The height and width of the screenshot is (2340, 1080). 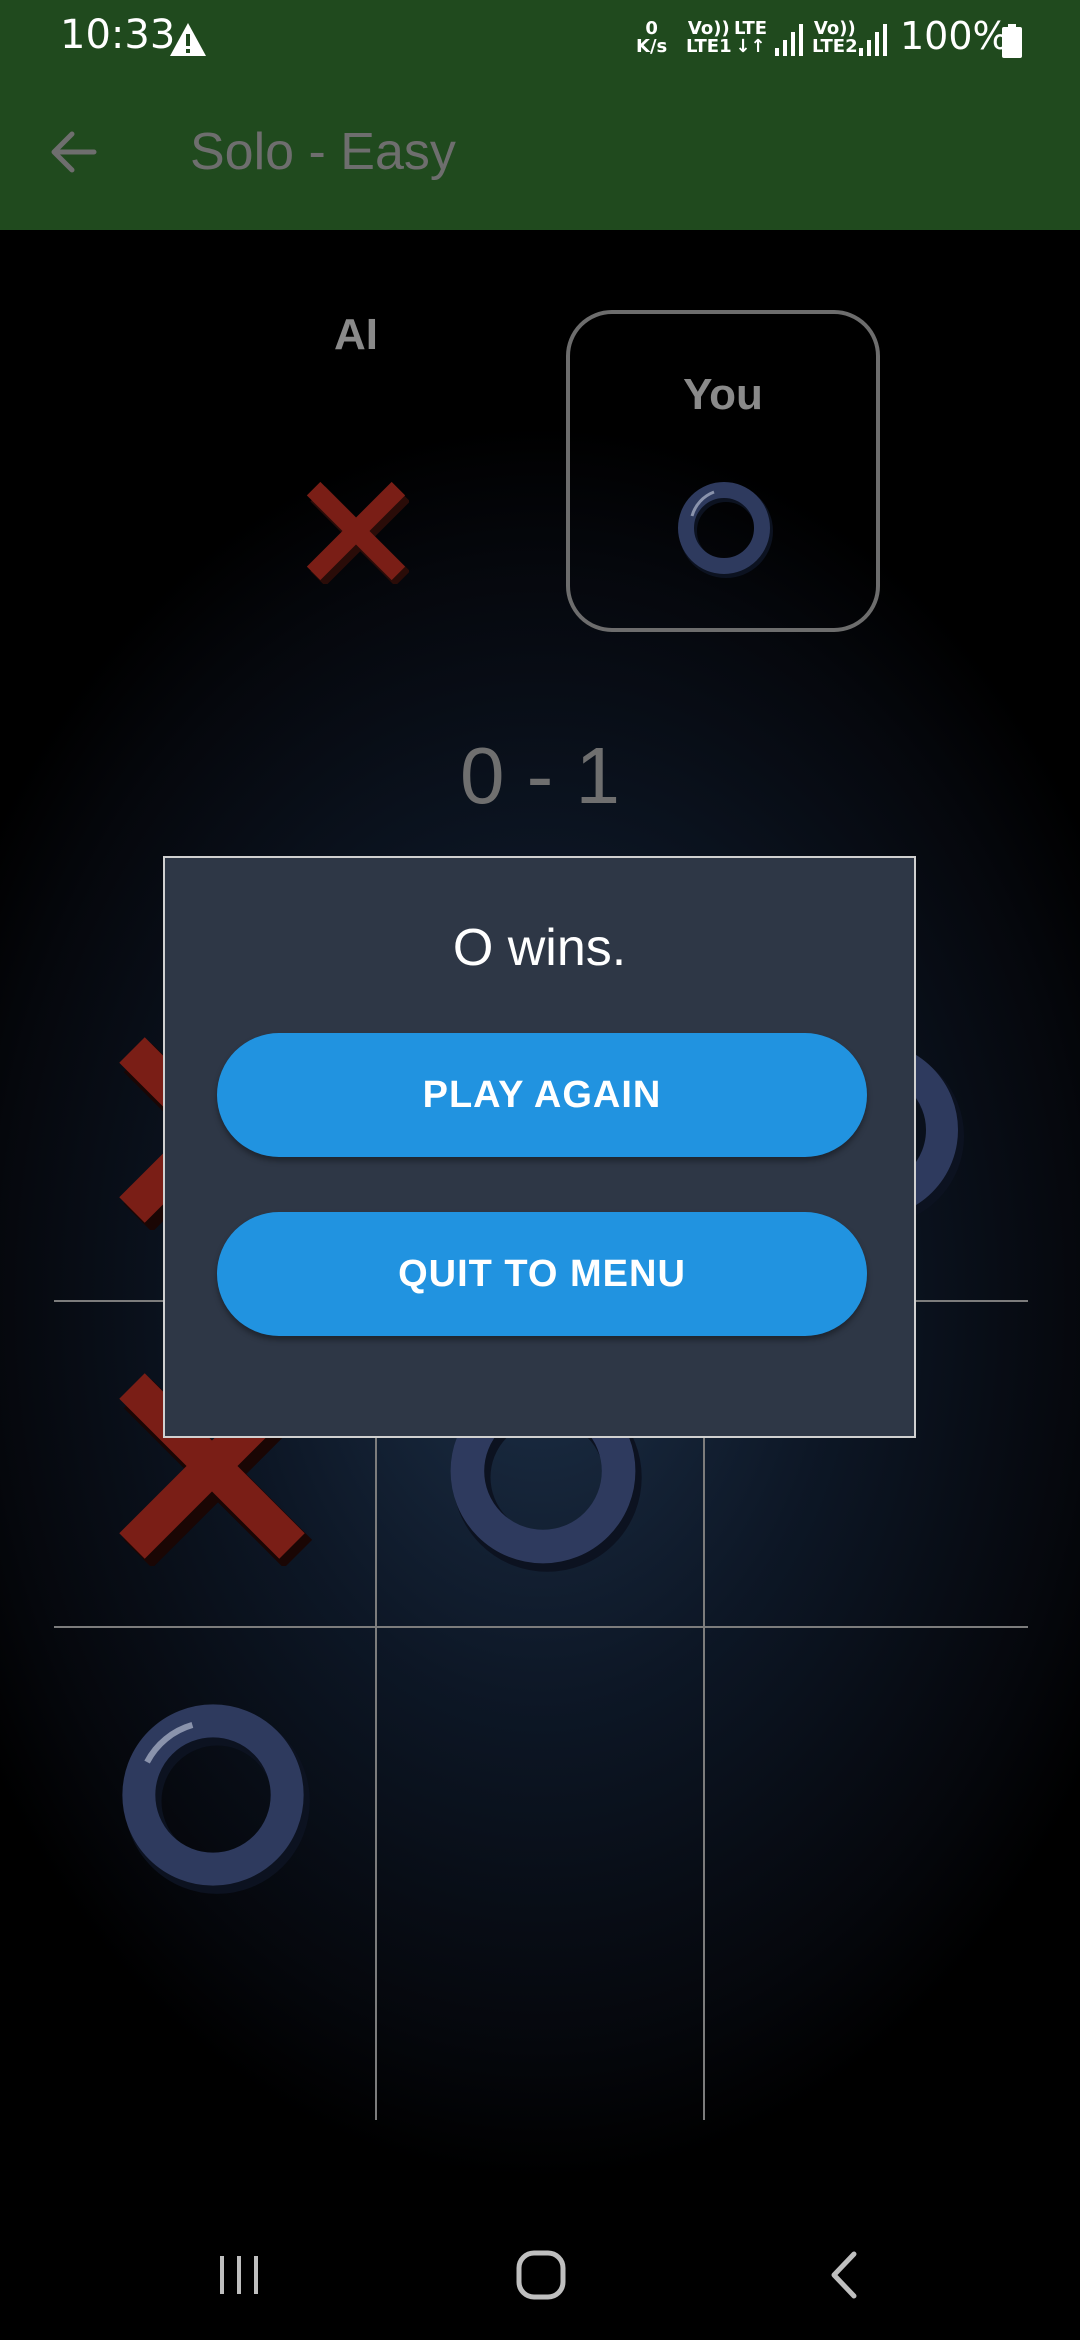 I want to click on lte-indicator: LTE ↓↑, so click(x=751, y=37).